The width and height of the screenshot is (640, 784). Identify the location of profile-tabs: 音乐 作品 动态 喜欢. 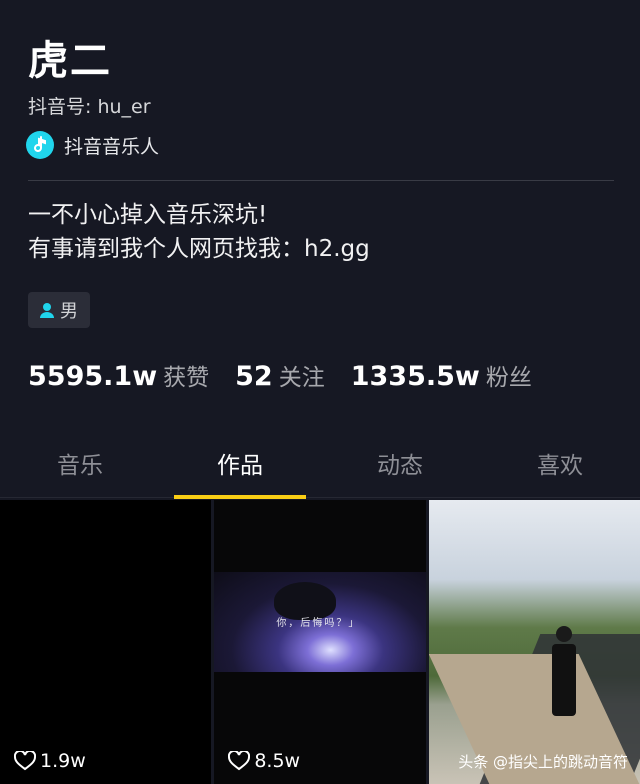
(320, 469).